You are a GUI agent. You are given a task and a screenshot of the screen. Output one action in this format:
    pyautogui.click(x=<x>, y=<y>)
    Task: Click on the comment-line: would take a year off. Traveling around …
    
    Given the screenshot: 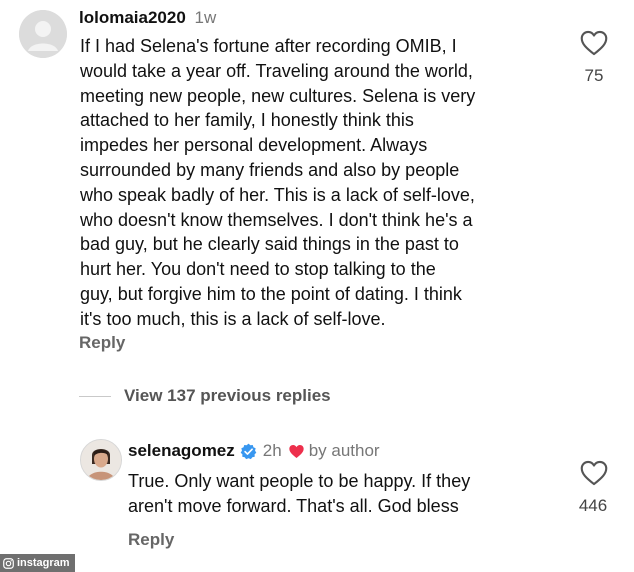 What is the action you would take?
    pyautogui.click(x=276, y=70)
    